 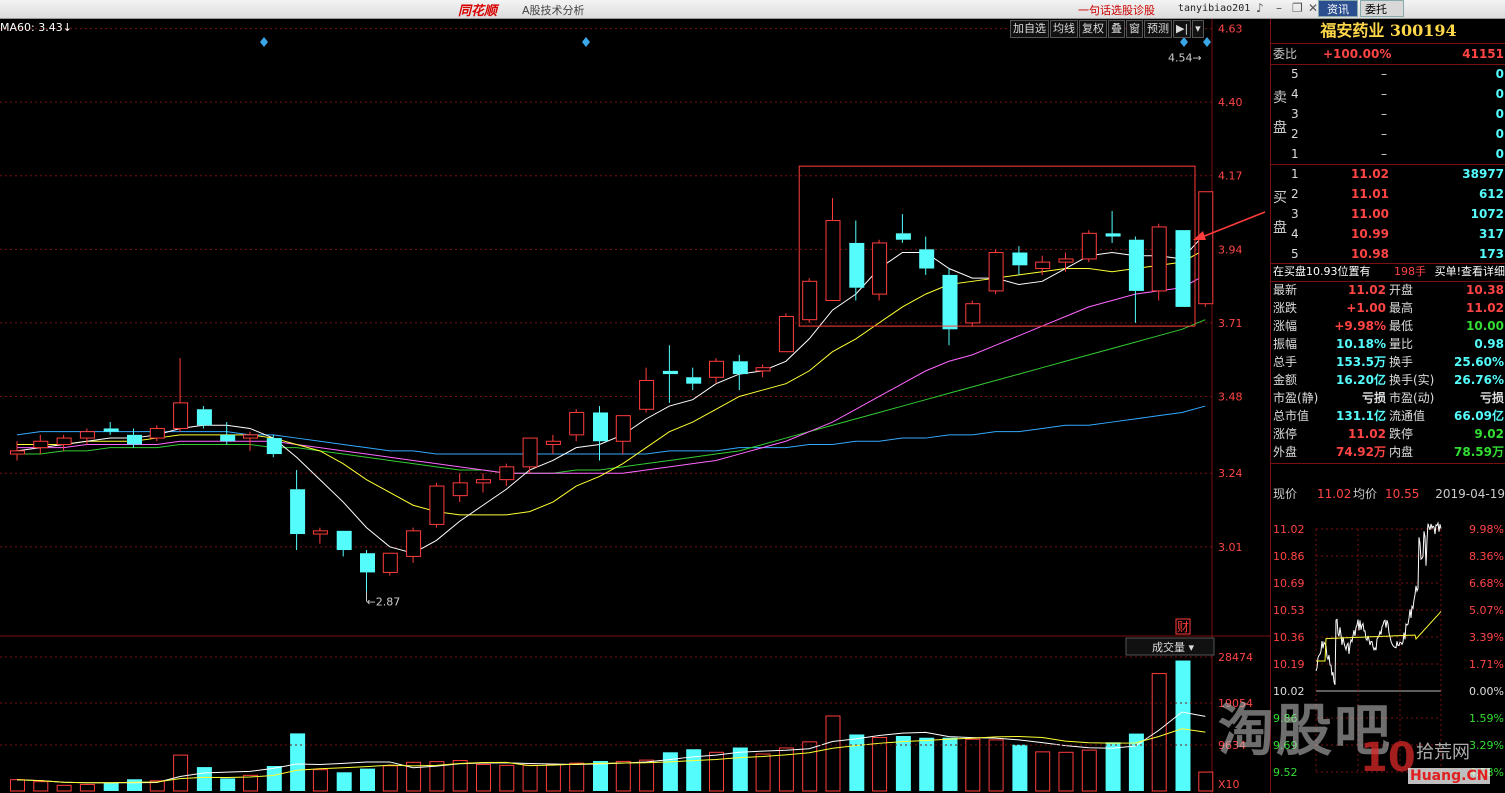 What do you see at coordinates (1367, 434) in the screenshot?
I see `quote-value: 11.02` at bounding box center [1367, 434].